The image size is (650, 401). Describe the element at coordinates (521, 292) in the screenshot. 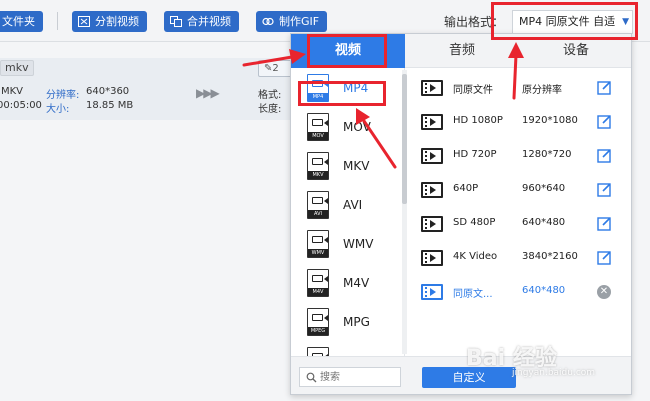

I see `quality-row-custom: 同原文... 640*480 ✕` at that location.